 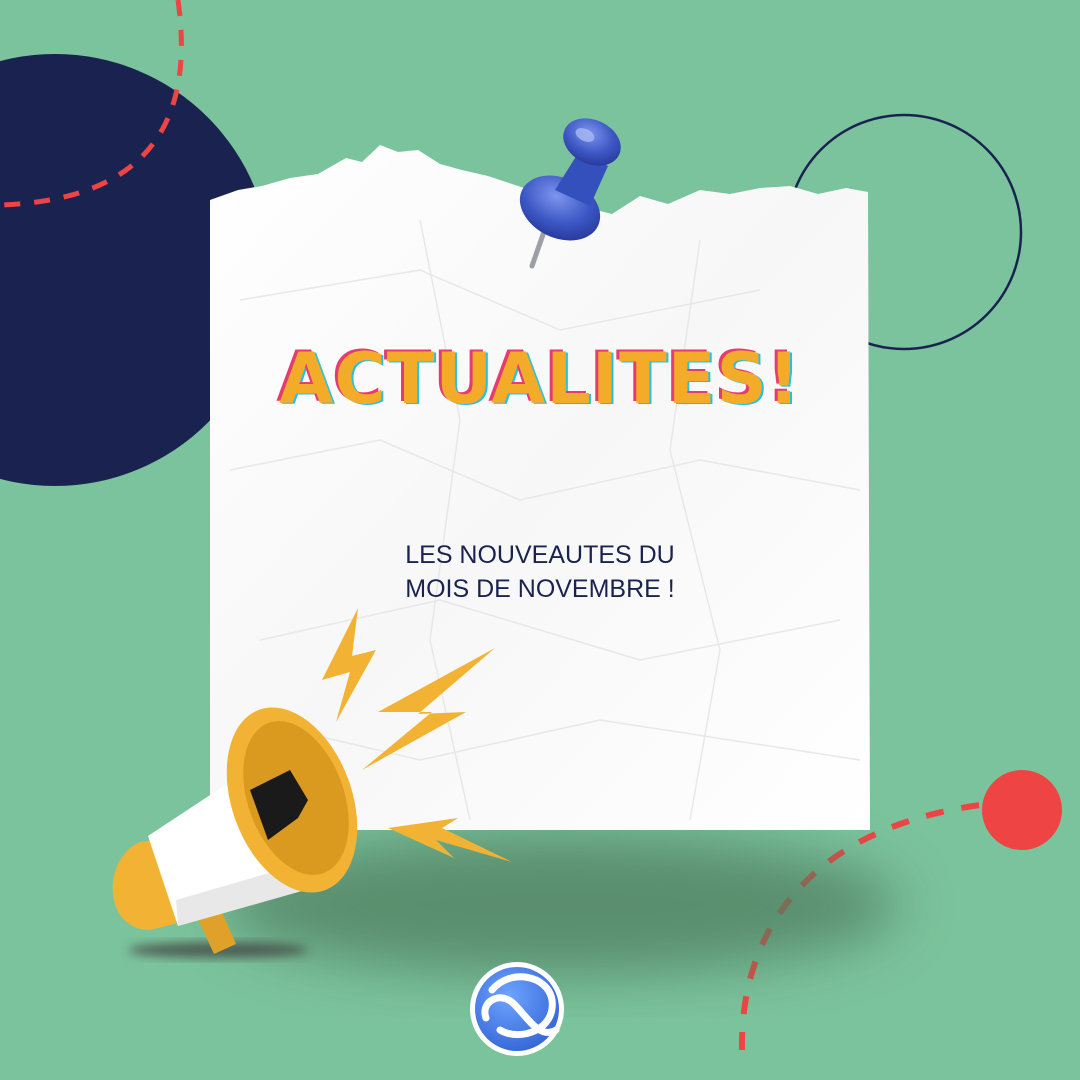 What do you see at coordinates (517, 1009) in the screenshot?
I see `logo-icon` at bounding box center [517, 1009].